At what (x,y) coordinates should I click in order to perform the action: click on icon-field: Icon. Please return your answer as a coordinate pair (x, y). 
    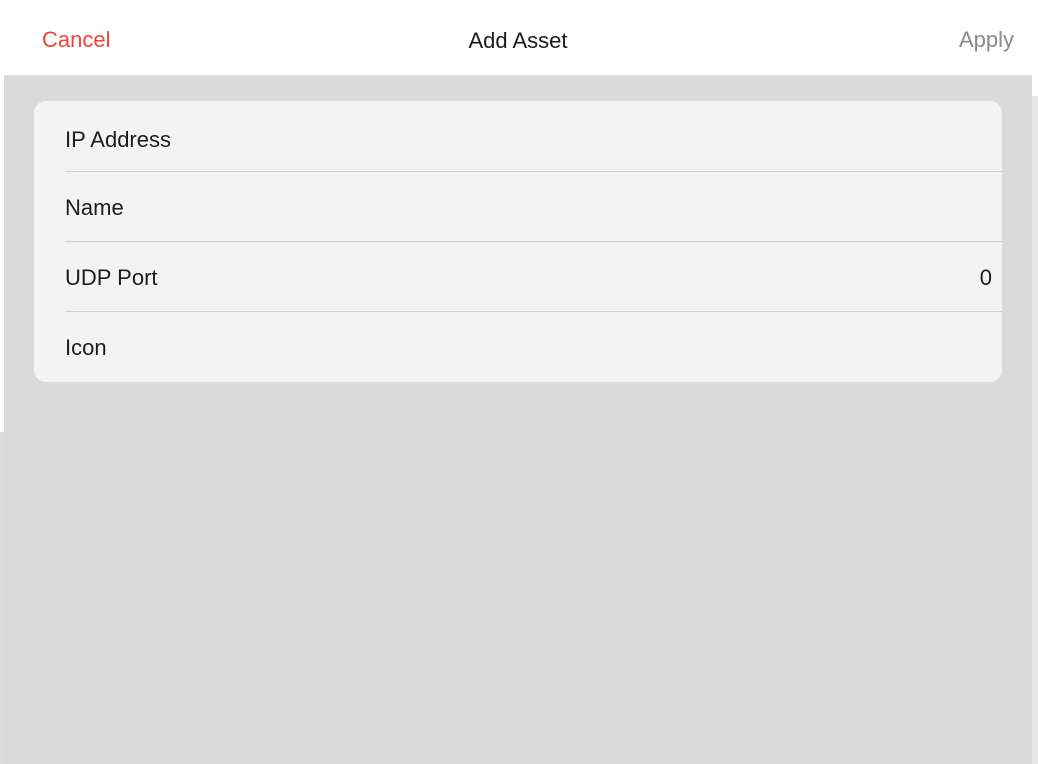
    Looking at the image, I should click on (518, 346).